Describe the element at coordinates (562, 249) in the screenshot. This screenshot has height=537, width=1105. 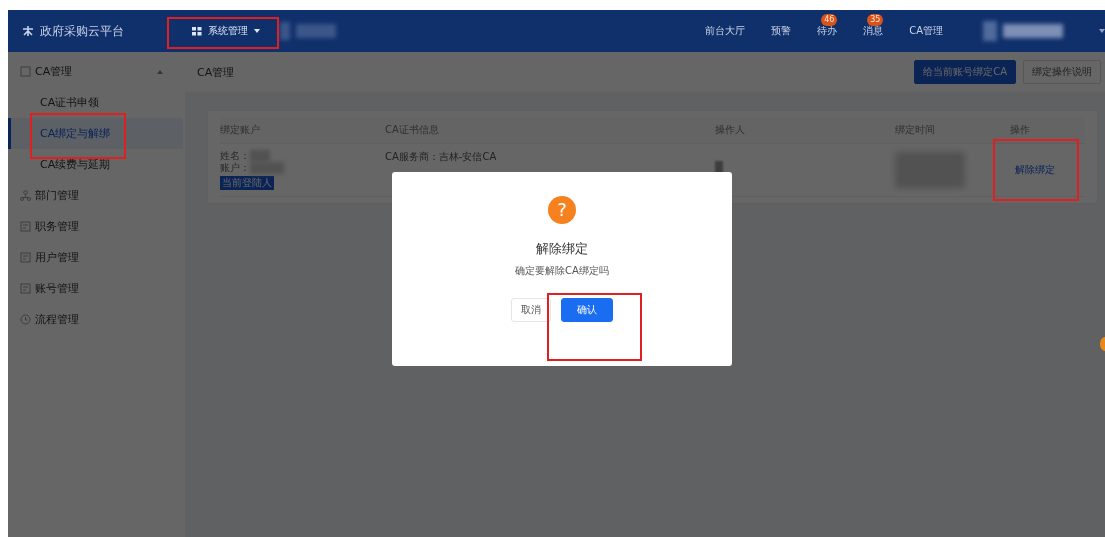
I see `dialog-title: 解除绑定` at that location.